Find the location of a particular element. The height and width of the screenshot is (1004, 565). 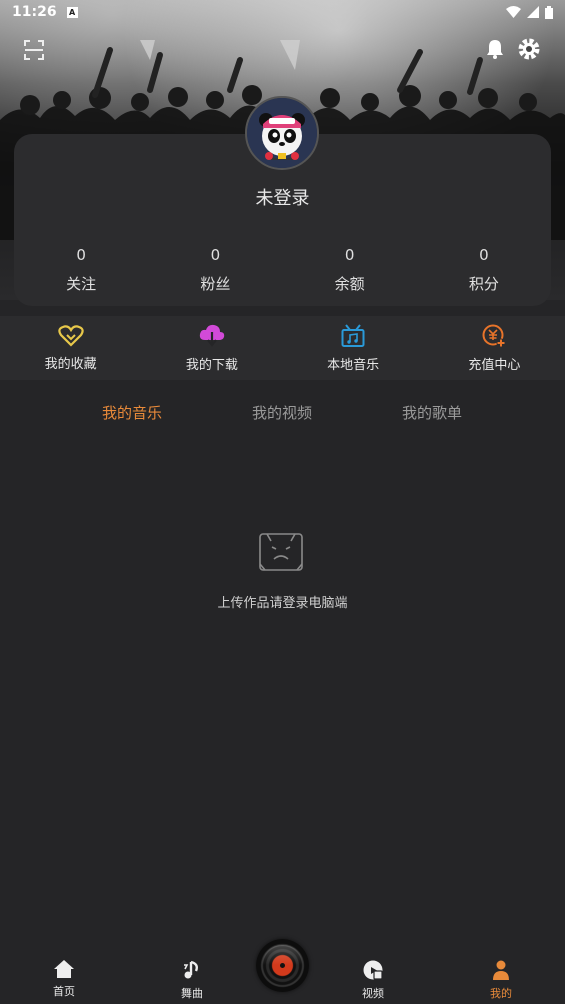

login-prompt: 未登录 is located at coordinates (282, 197).